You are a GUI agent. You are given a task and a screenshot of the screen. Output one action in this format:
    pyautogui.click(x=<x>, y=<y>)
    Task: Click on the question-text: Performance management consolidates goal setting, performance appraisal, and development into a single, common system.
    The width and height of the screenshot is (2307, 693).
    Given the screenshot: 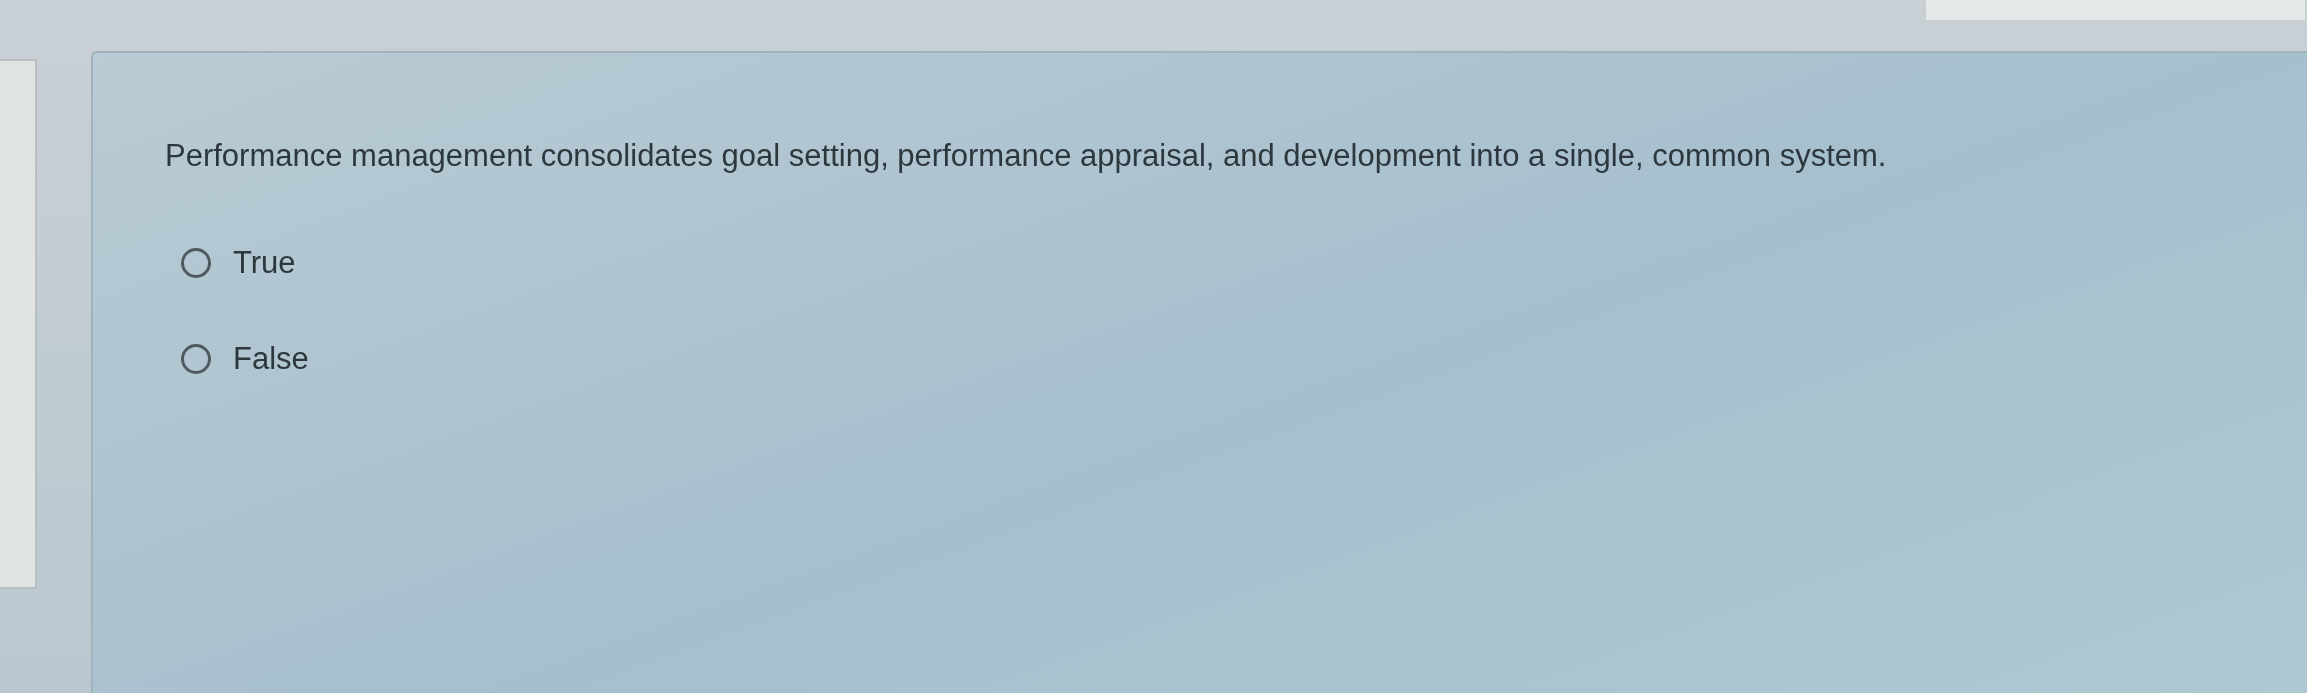 What is the action you would take?
    pyautogui.click(x=1026, y=156)
    